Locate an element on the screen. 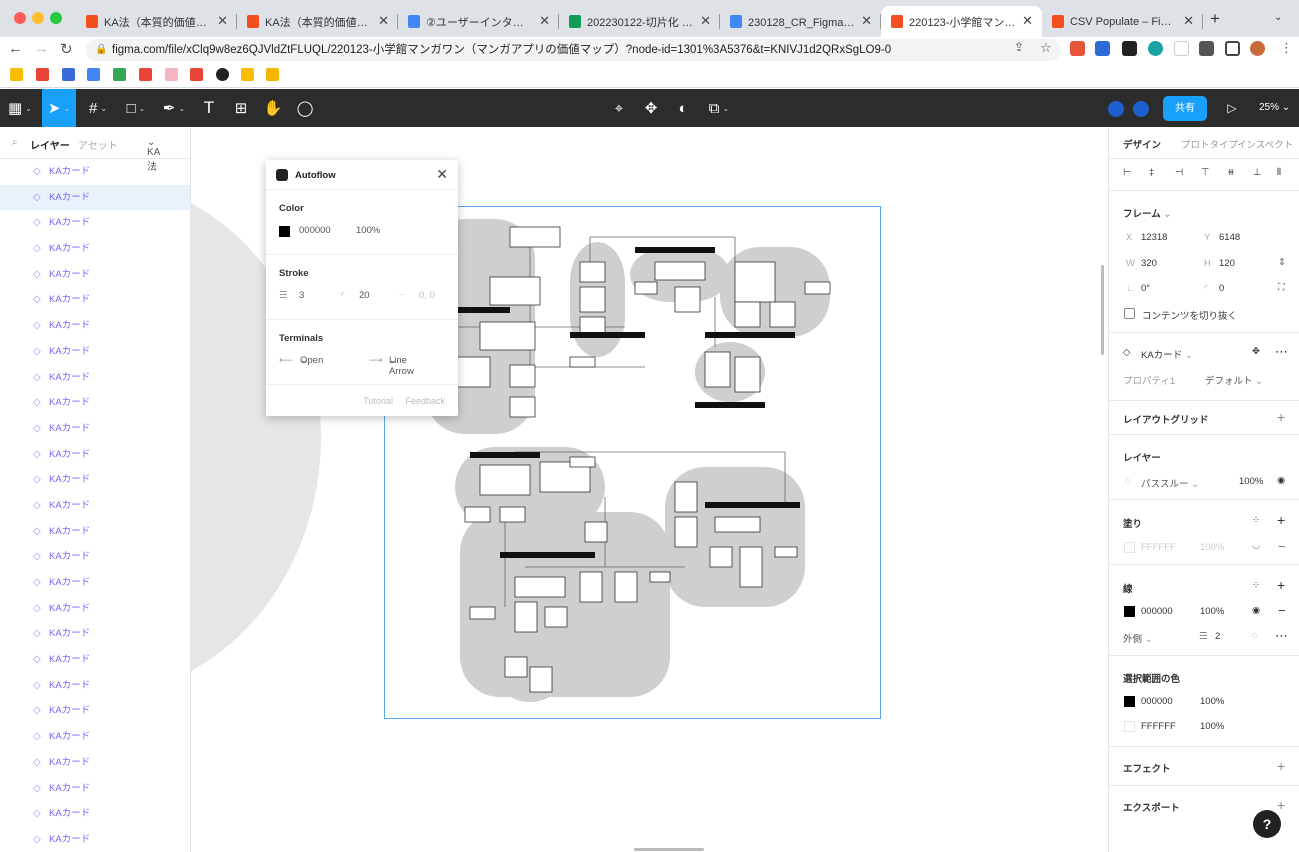 Image resolution: width=1299 pixels, height=852 pixels. end-terminal-dropdown: Line Arrow ⌄ is located at coordinates (401, 366).